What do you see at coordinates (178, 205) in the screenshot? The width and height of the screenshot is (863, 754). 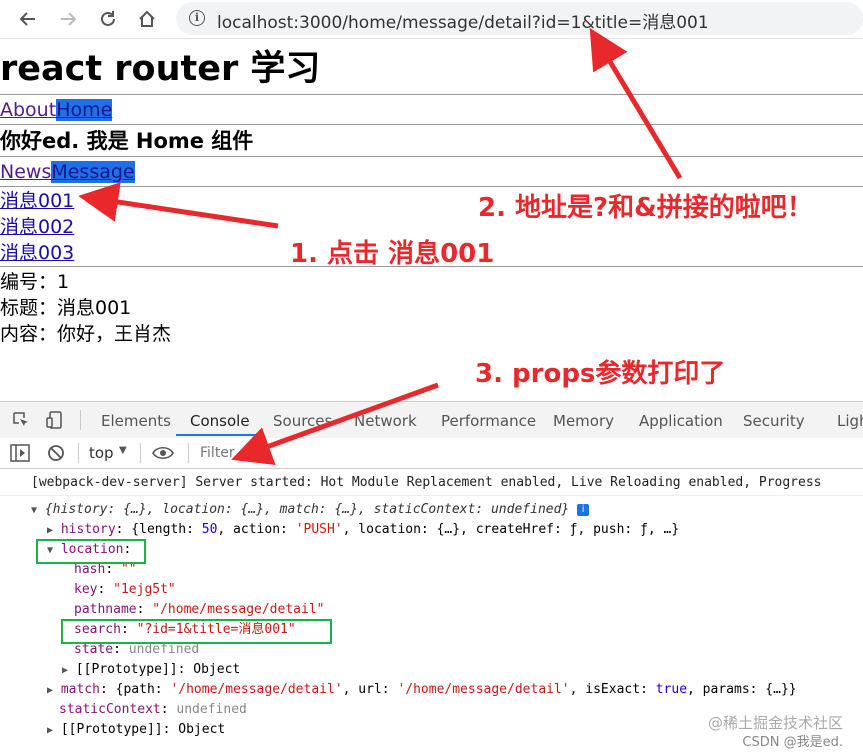 I see `arrow-to-message-link` at bounding box center [178, 205].